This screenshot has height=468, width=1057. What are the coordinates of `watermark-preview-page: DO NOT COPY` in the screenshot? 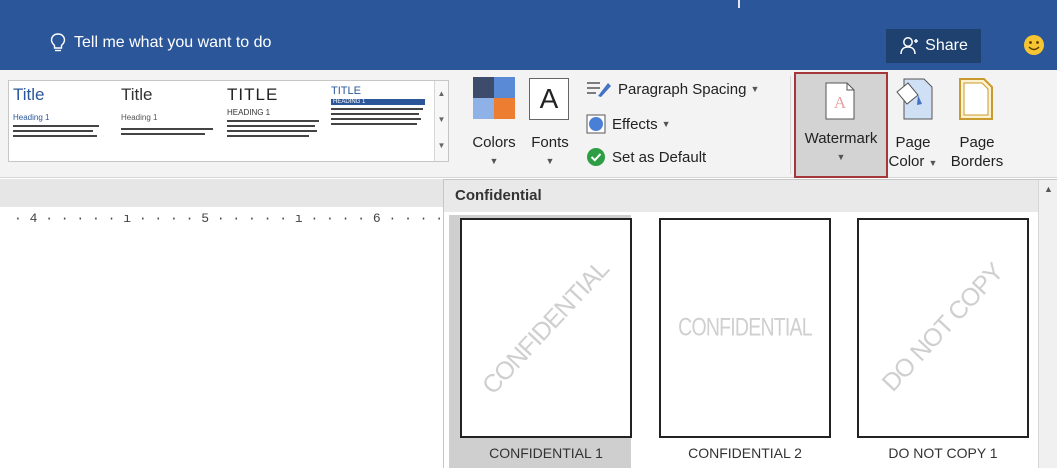 It's located at (943, 328).